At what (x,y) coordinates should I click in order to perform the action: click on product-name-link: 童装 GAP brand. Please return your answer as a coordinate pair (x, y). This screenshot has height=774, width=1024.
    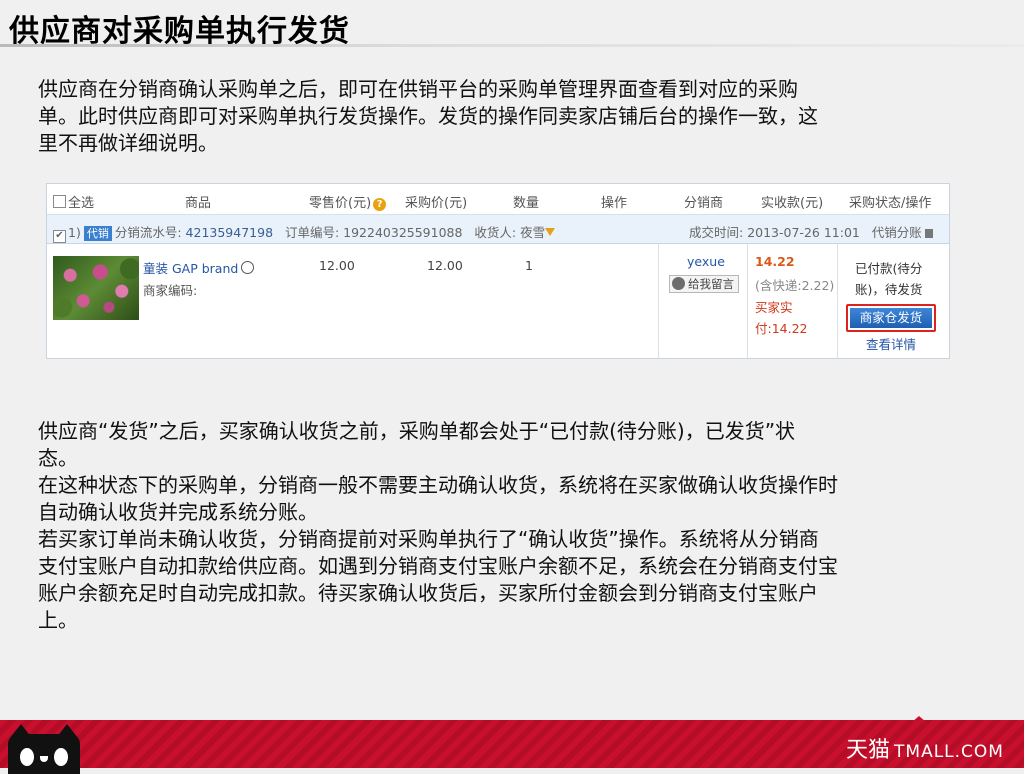
    Looking at the image, I should click on (199, 267).